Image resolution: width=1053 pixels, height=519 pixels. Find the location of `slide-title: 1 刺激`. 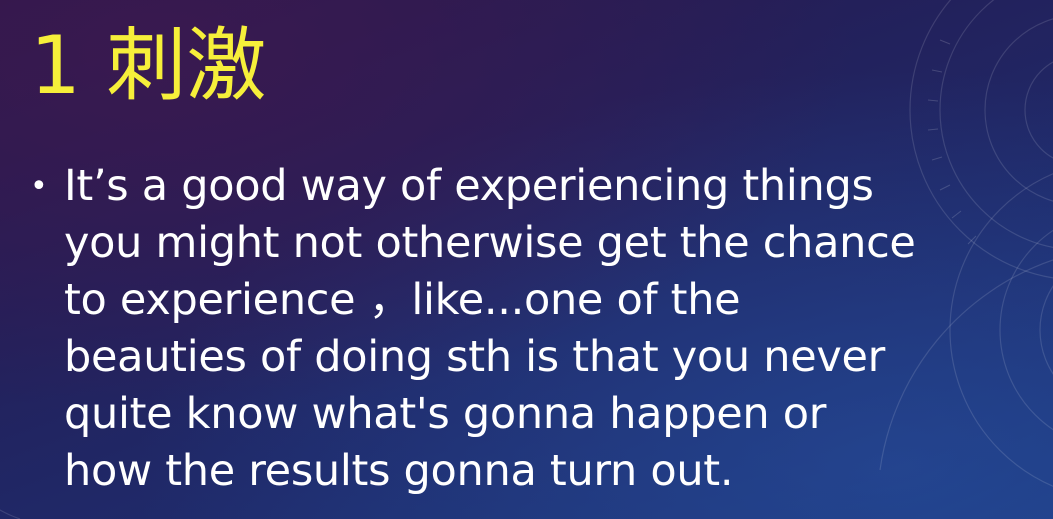

slide-title: 1 刺激 is located at coordinates (148, 65).